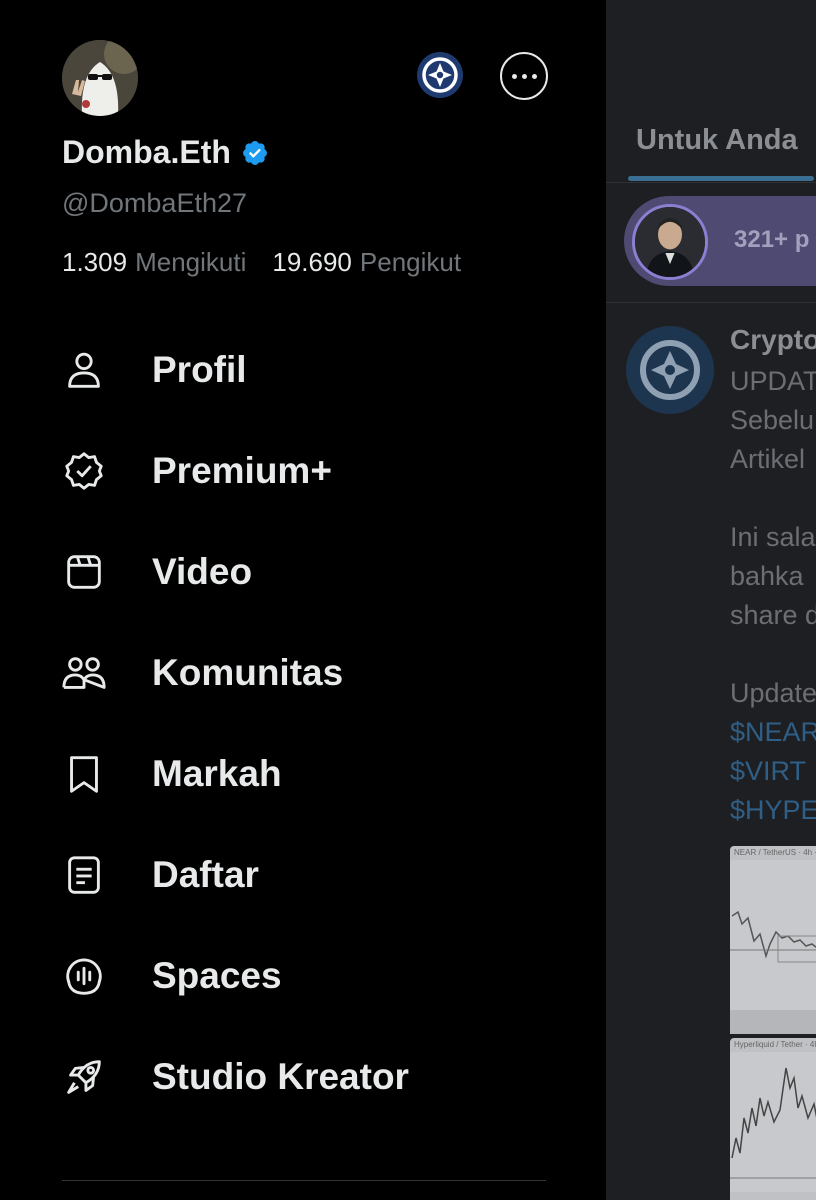 Image resolution: width=816 pixels, height=1200 pixels. Describe the element at coordinates (775, 852) in the screenshot. I see `chart-image-caption: NEAR / TetherUS · 4h · Bina` at that location.